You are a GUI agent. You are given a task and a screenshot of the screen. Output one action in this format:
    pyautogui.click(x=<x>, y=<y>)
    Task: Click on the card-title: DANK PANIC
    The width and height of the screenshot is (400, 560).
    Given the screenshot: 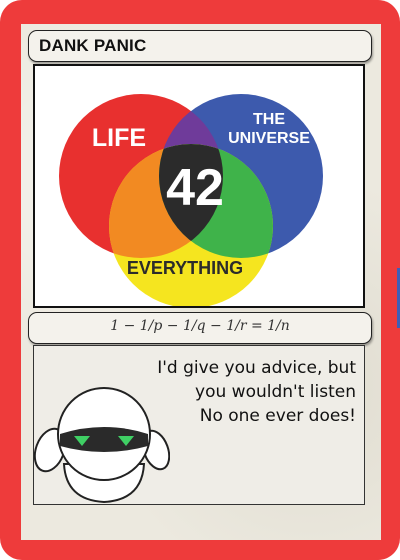 What is the action you would take?
    pyautogui.click(x=93, y=45)
    